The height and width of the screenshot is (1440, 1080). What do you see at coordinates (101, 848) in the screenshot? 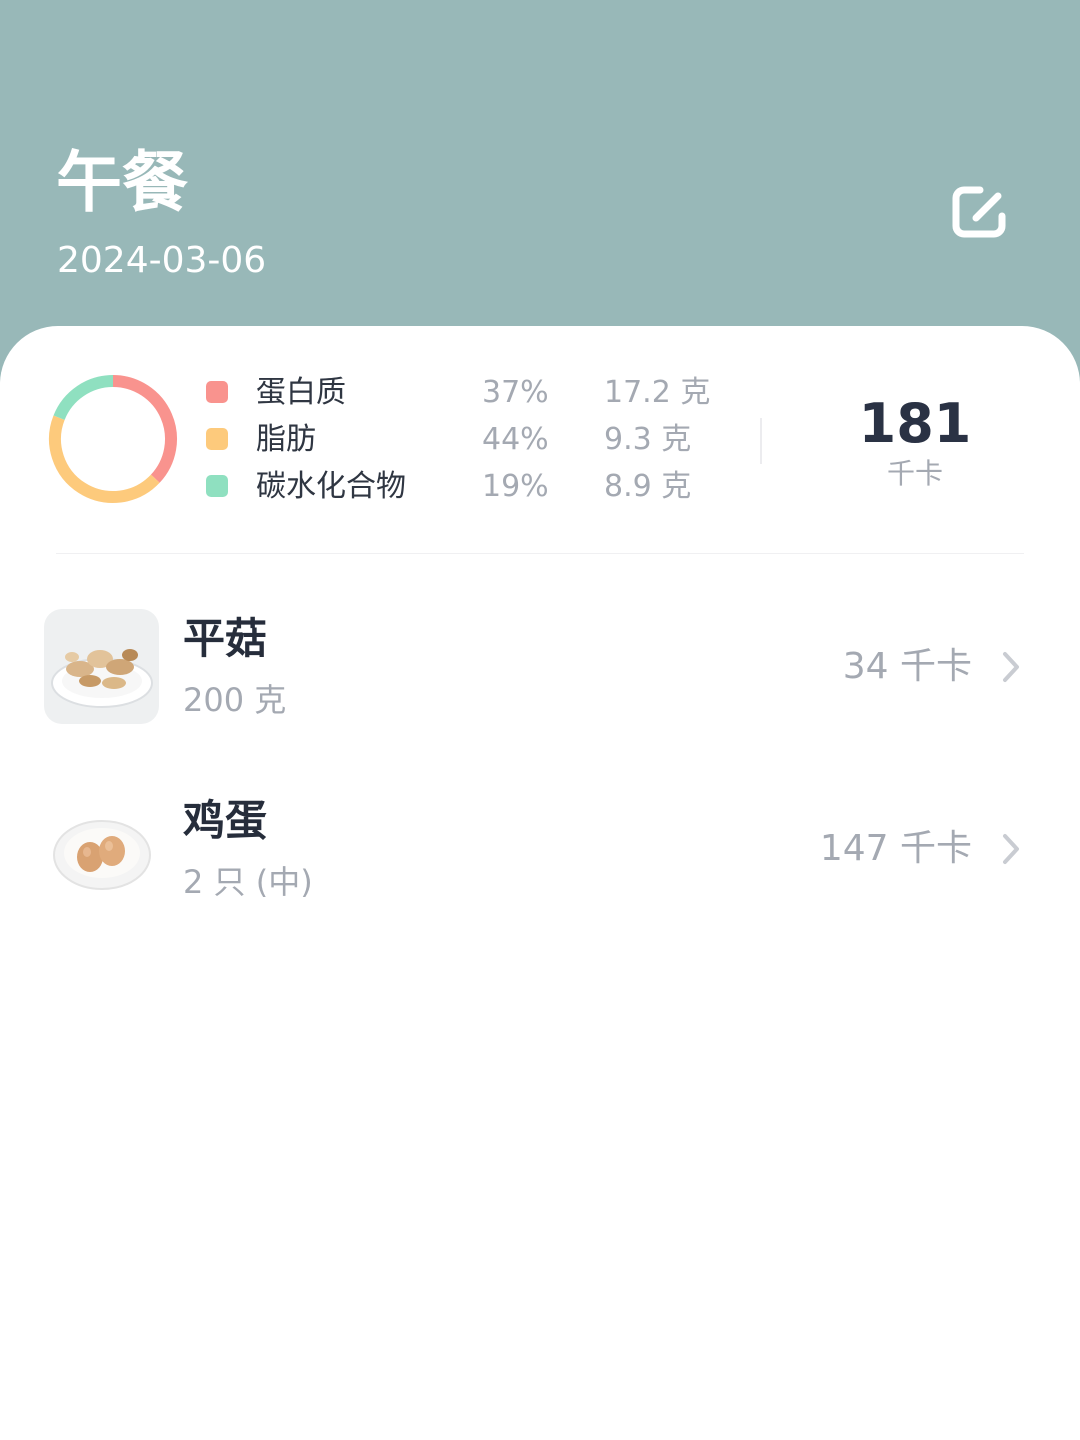
I see `eggs-photo` at bounding box center [101, 848].